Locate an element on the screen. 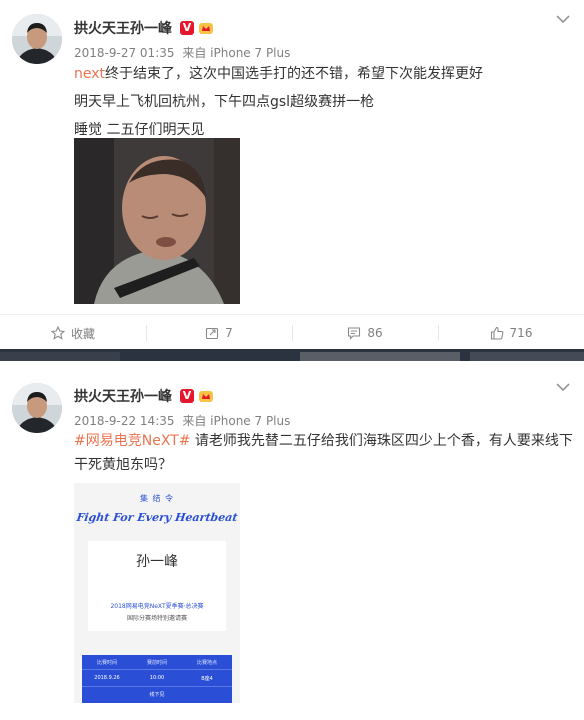 The image size is (584, 720). post-line-text: 请老师我先替二五仔给我们海珠区四少上个香，有人要来线下 is located at coordinates (381, 441).